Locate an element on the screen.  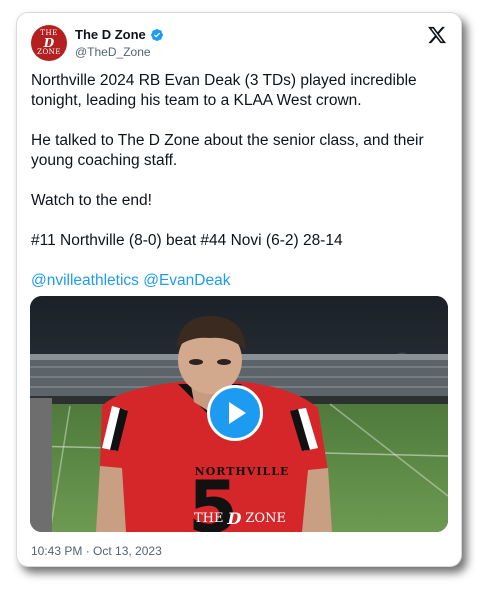
mention-link: @EvanDeak is located at coordinates (186, 280).